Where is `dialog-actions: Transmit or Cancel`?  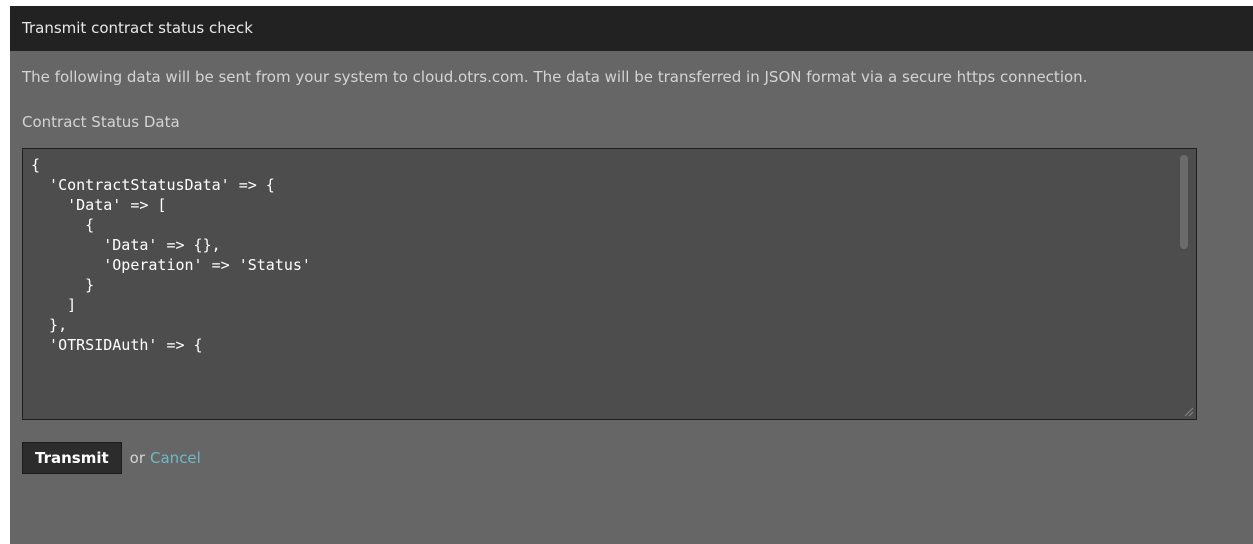 dialog-actions: Transmit or Cancel is located at coordinates (631, 458).